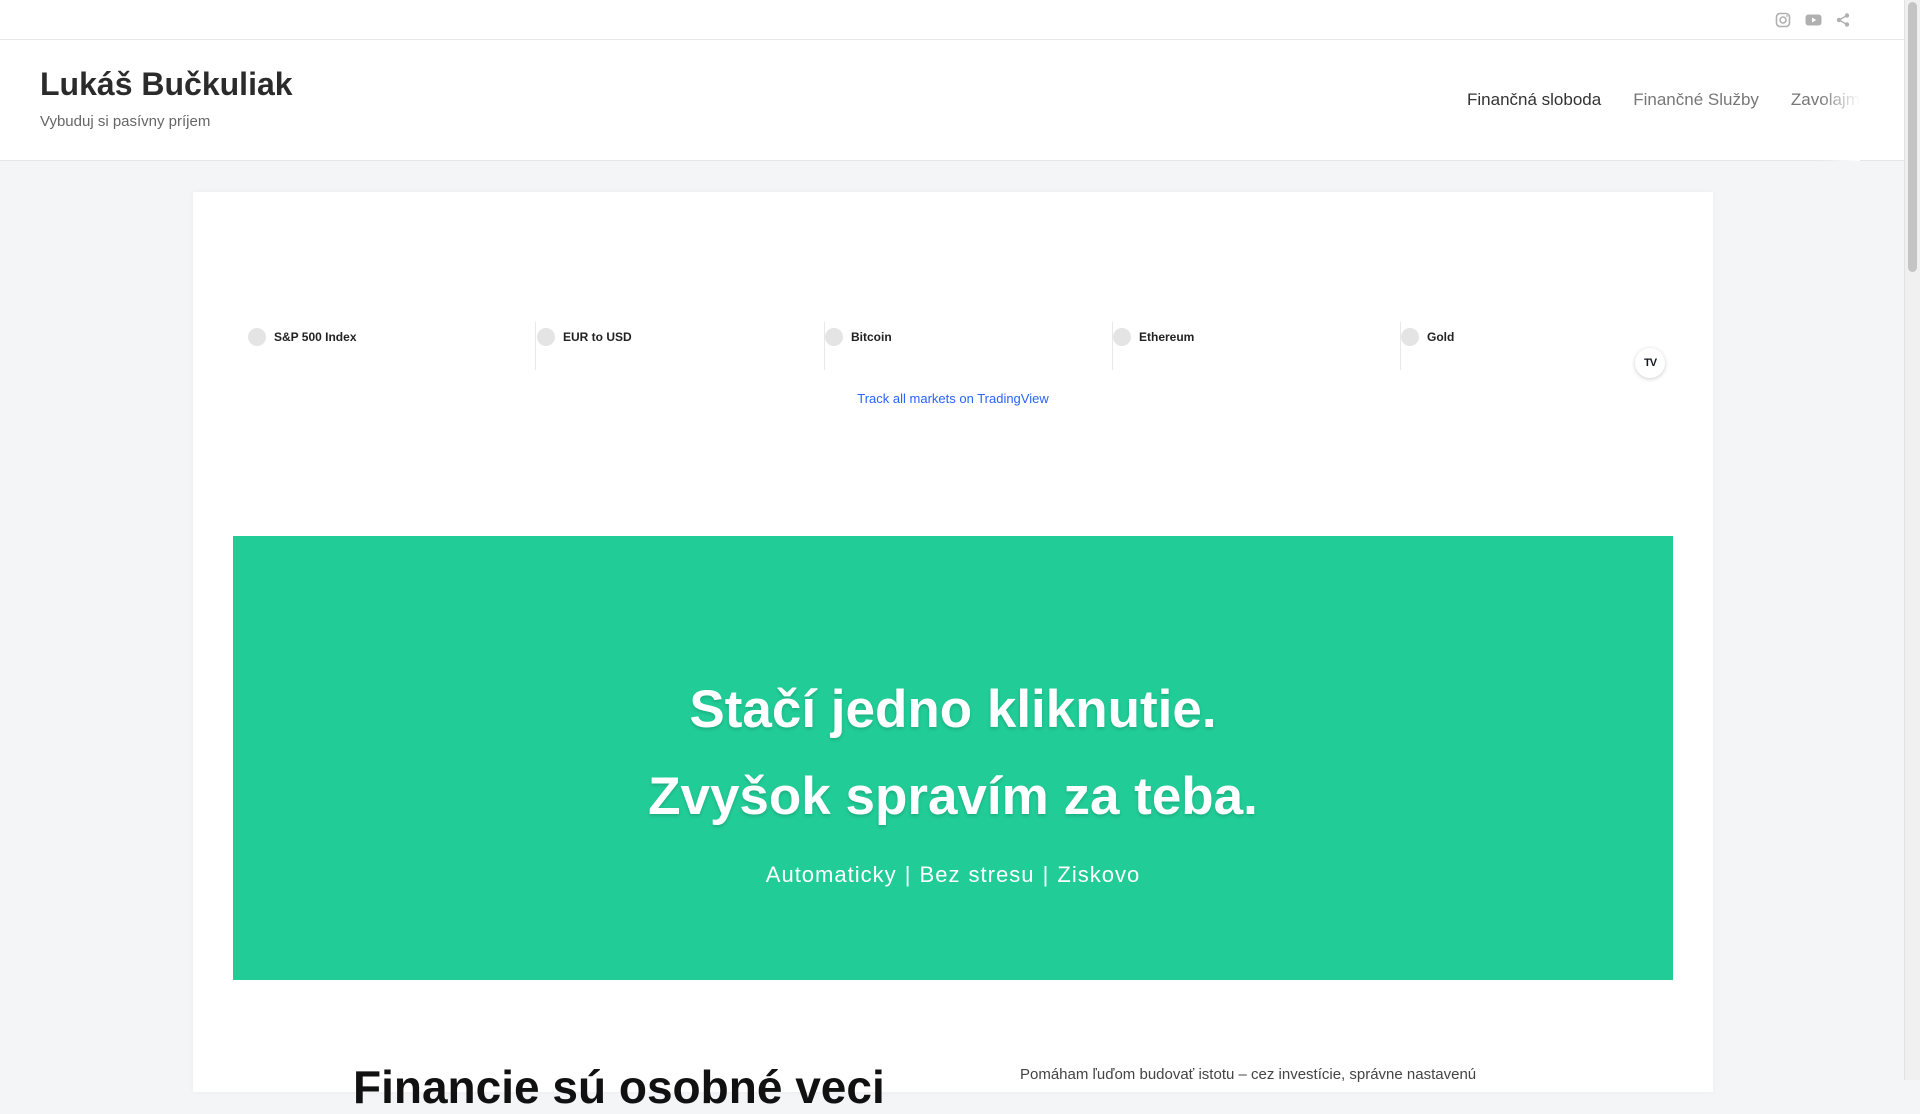  Describe the element at coordinates (1843, 20) in the screenshot. I see `share-icon` at that location.